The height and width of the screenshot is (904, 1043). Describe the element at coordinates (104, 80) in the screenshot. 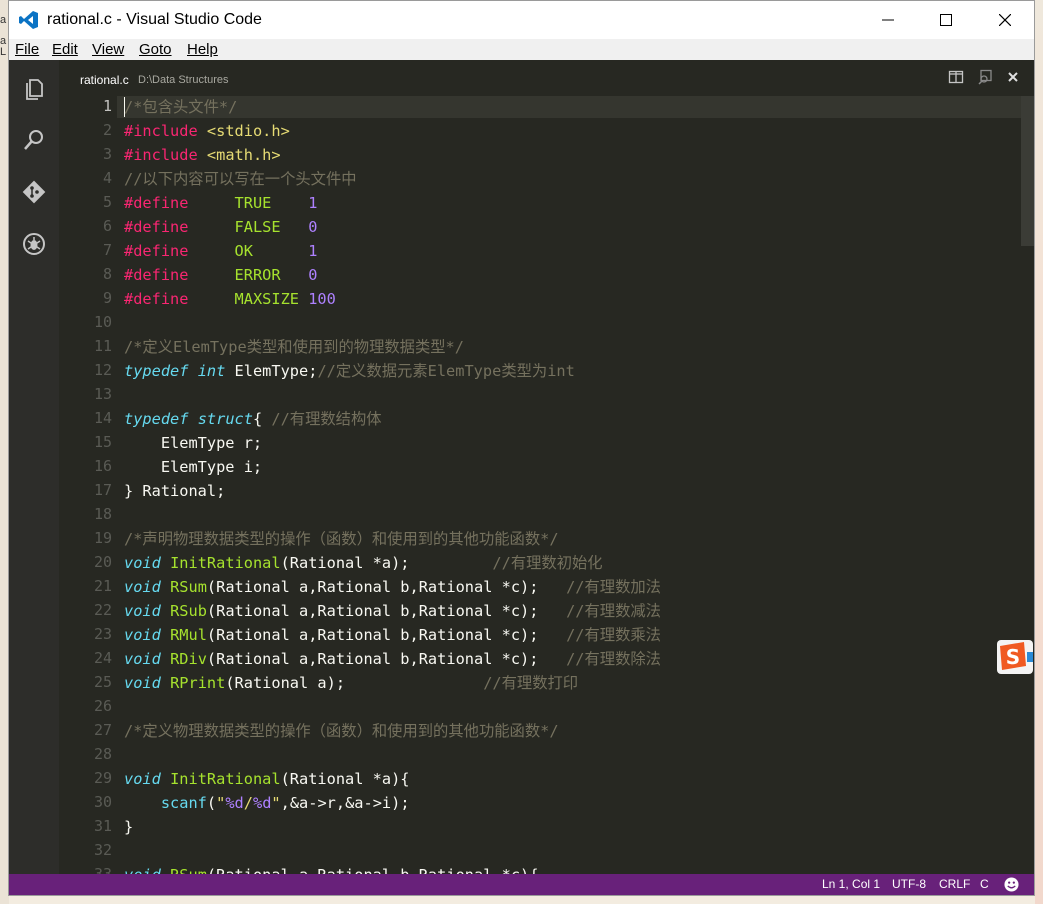

I see `tab-filename: rational.c` at that location.